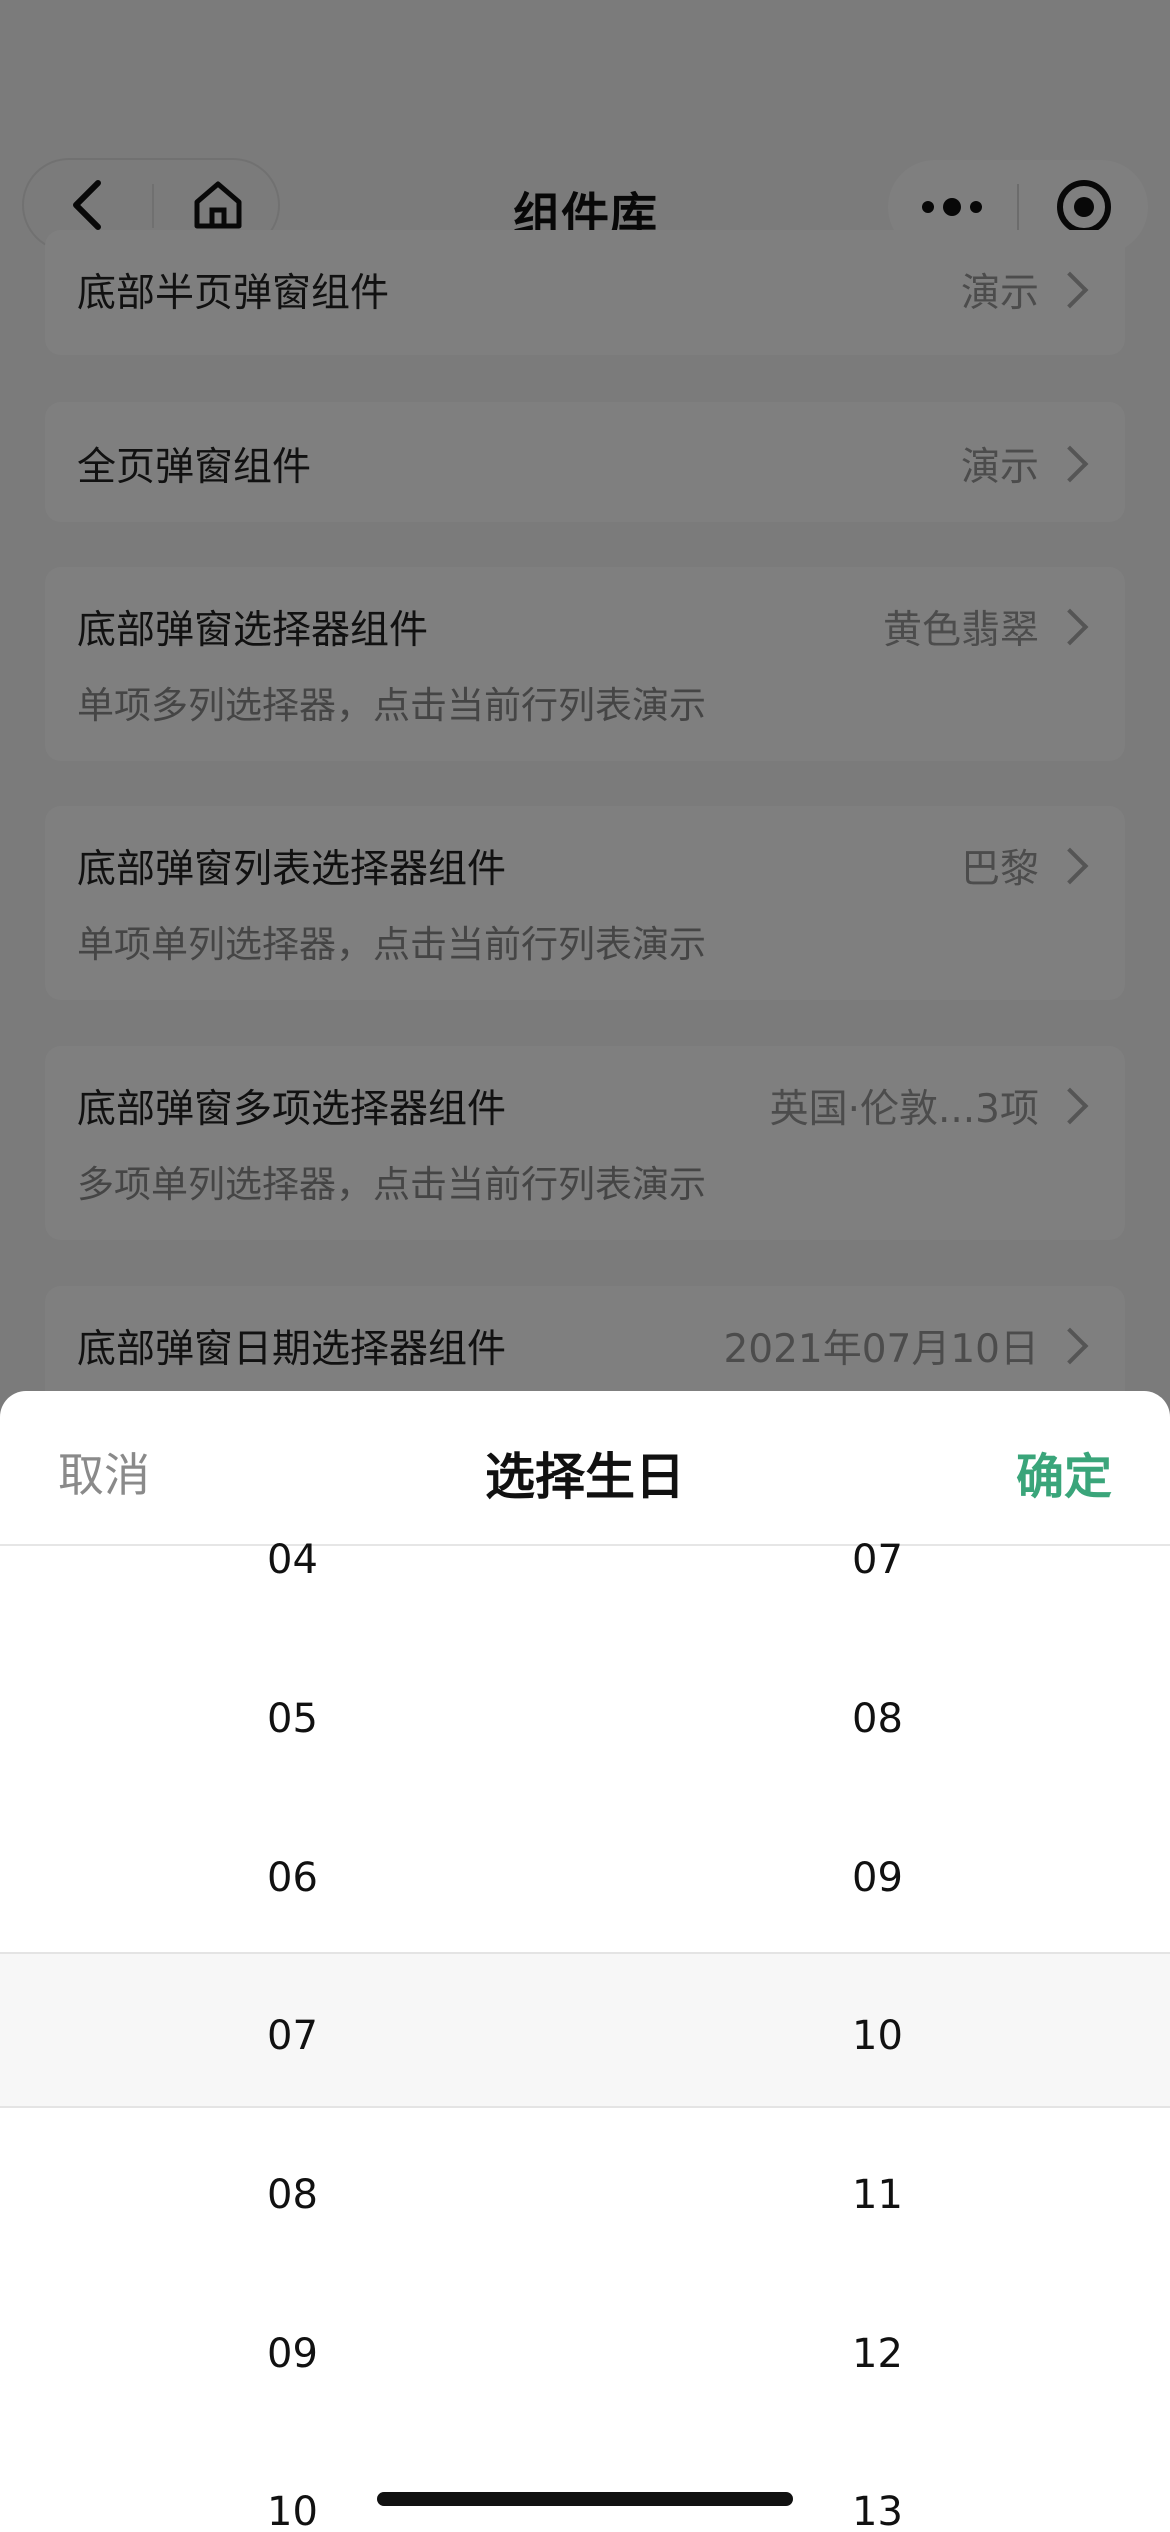 The height and width of the screenshot is (2532, 1170). I want to click on cancel-button: 取消, so click(104, 1472).